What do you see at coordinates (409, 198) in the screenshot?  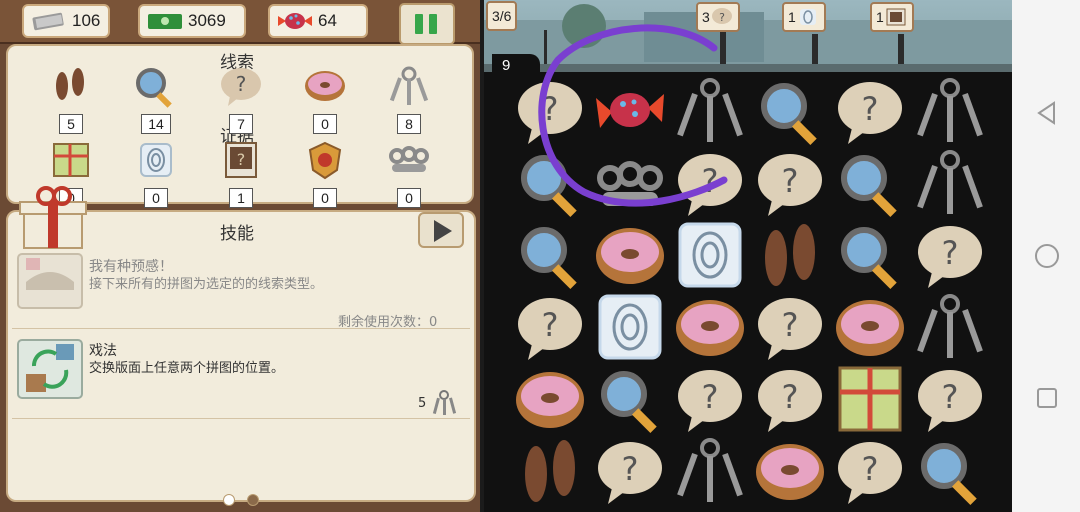 I see `evidence-count: 0` at bounding box center [409, 198].